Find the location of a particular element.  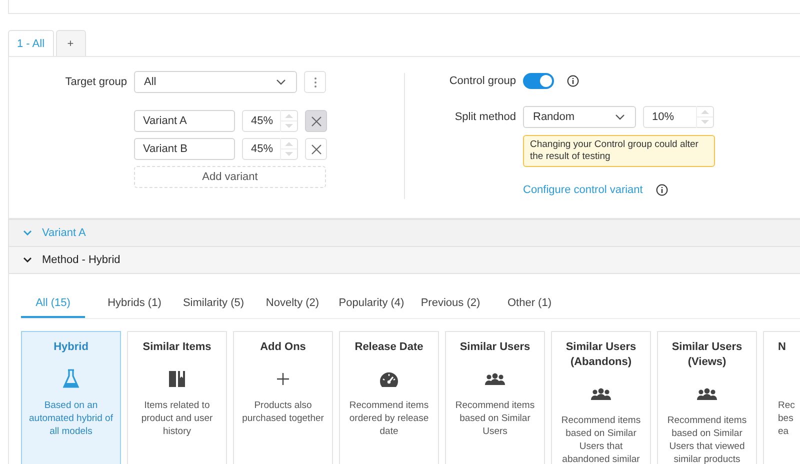

card-title: Similar Items is located at coordinates (177, 347).